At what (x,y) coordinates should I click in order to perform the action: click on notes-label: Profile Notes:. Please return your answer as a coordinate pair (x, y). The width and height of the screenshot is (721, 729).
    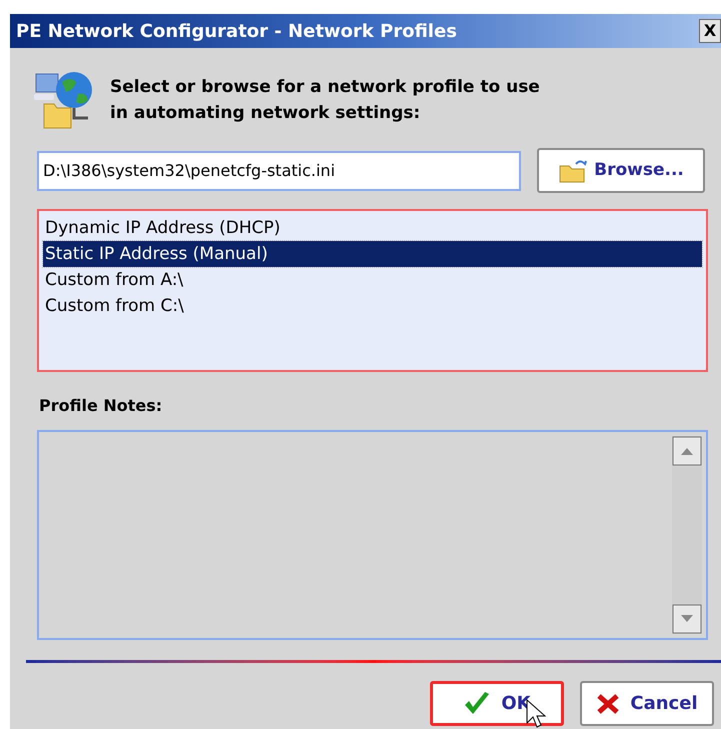
    Looking at the image, I should click on (101, 406).